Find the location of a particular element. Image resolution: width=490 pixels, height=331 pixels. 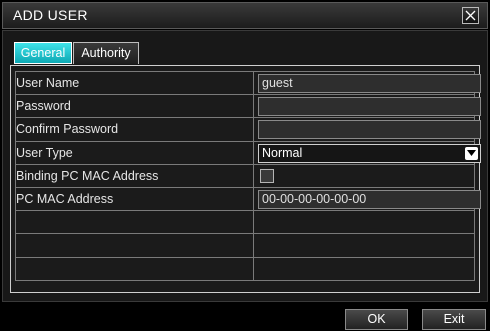

table-row: Password is located at coordinates (248, 106).